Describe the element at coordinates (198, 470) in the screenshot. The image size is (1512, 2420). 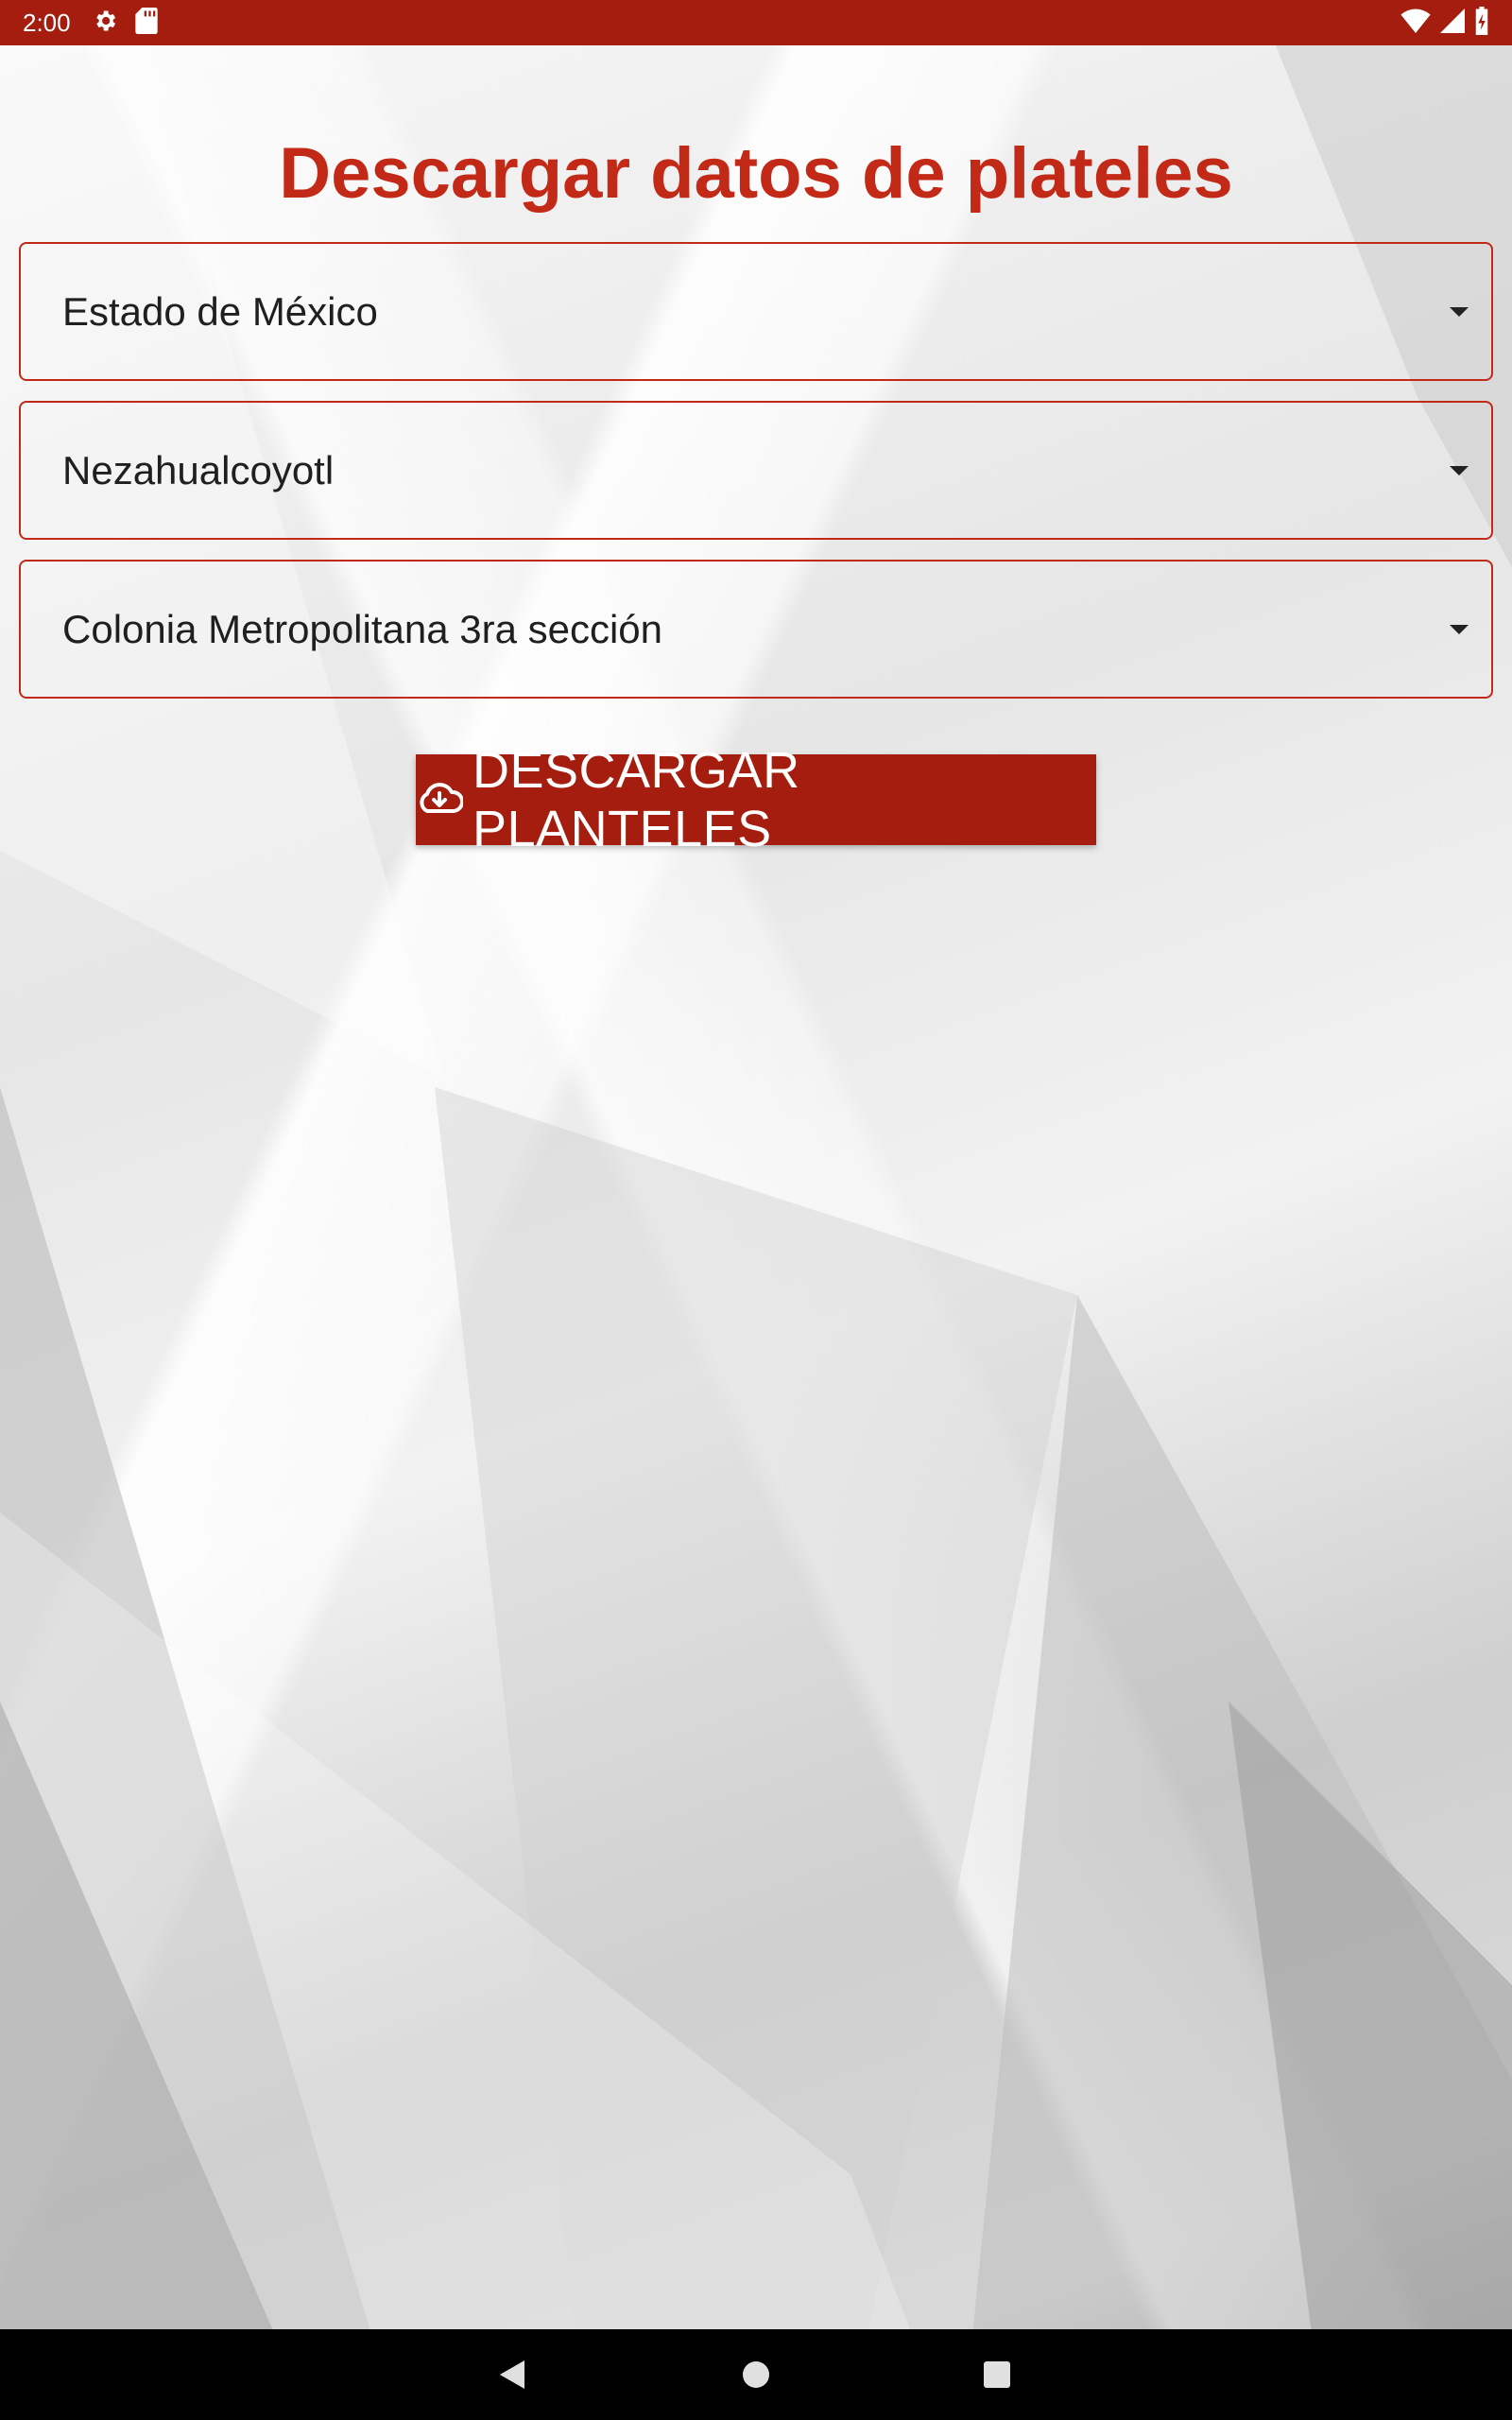
I see `municipio-select-value: Nezahualcoyotl` at that location.